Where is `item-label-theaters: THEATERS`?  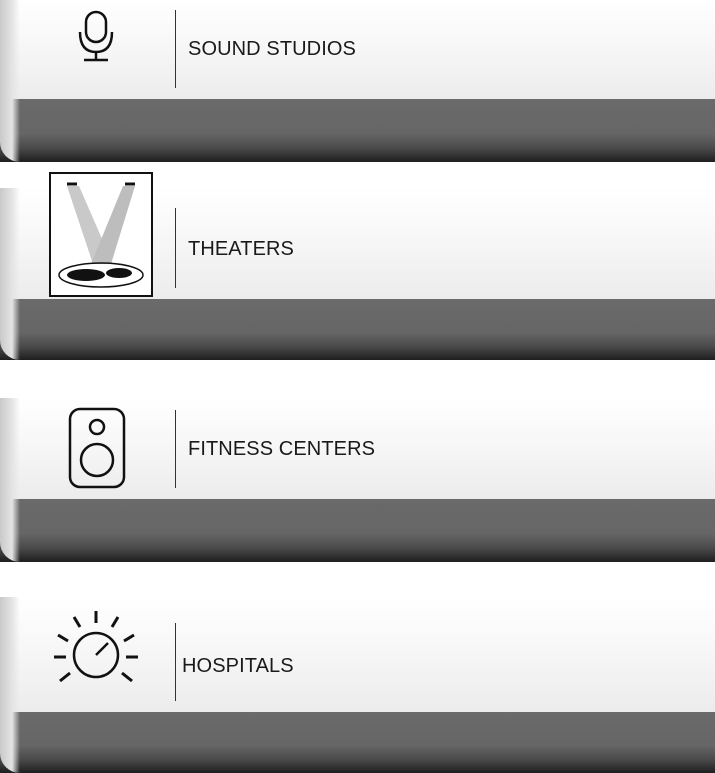 item-label-theaters: THEATERS is located at coordinates (241, 249).